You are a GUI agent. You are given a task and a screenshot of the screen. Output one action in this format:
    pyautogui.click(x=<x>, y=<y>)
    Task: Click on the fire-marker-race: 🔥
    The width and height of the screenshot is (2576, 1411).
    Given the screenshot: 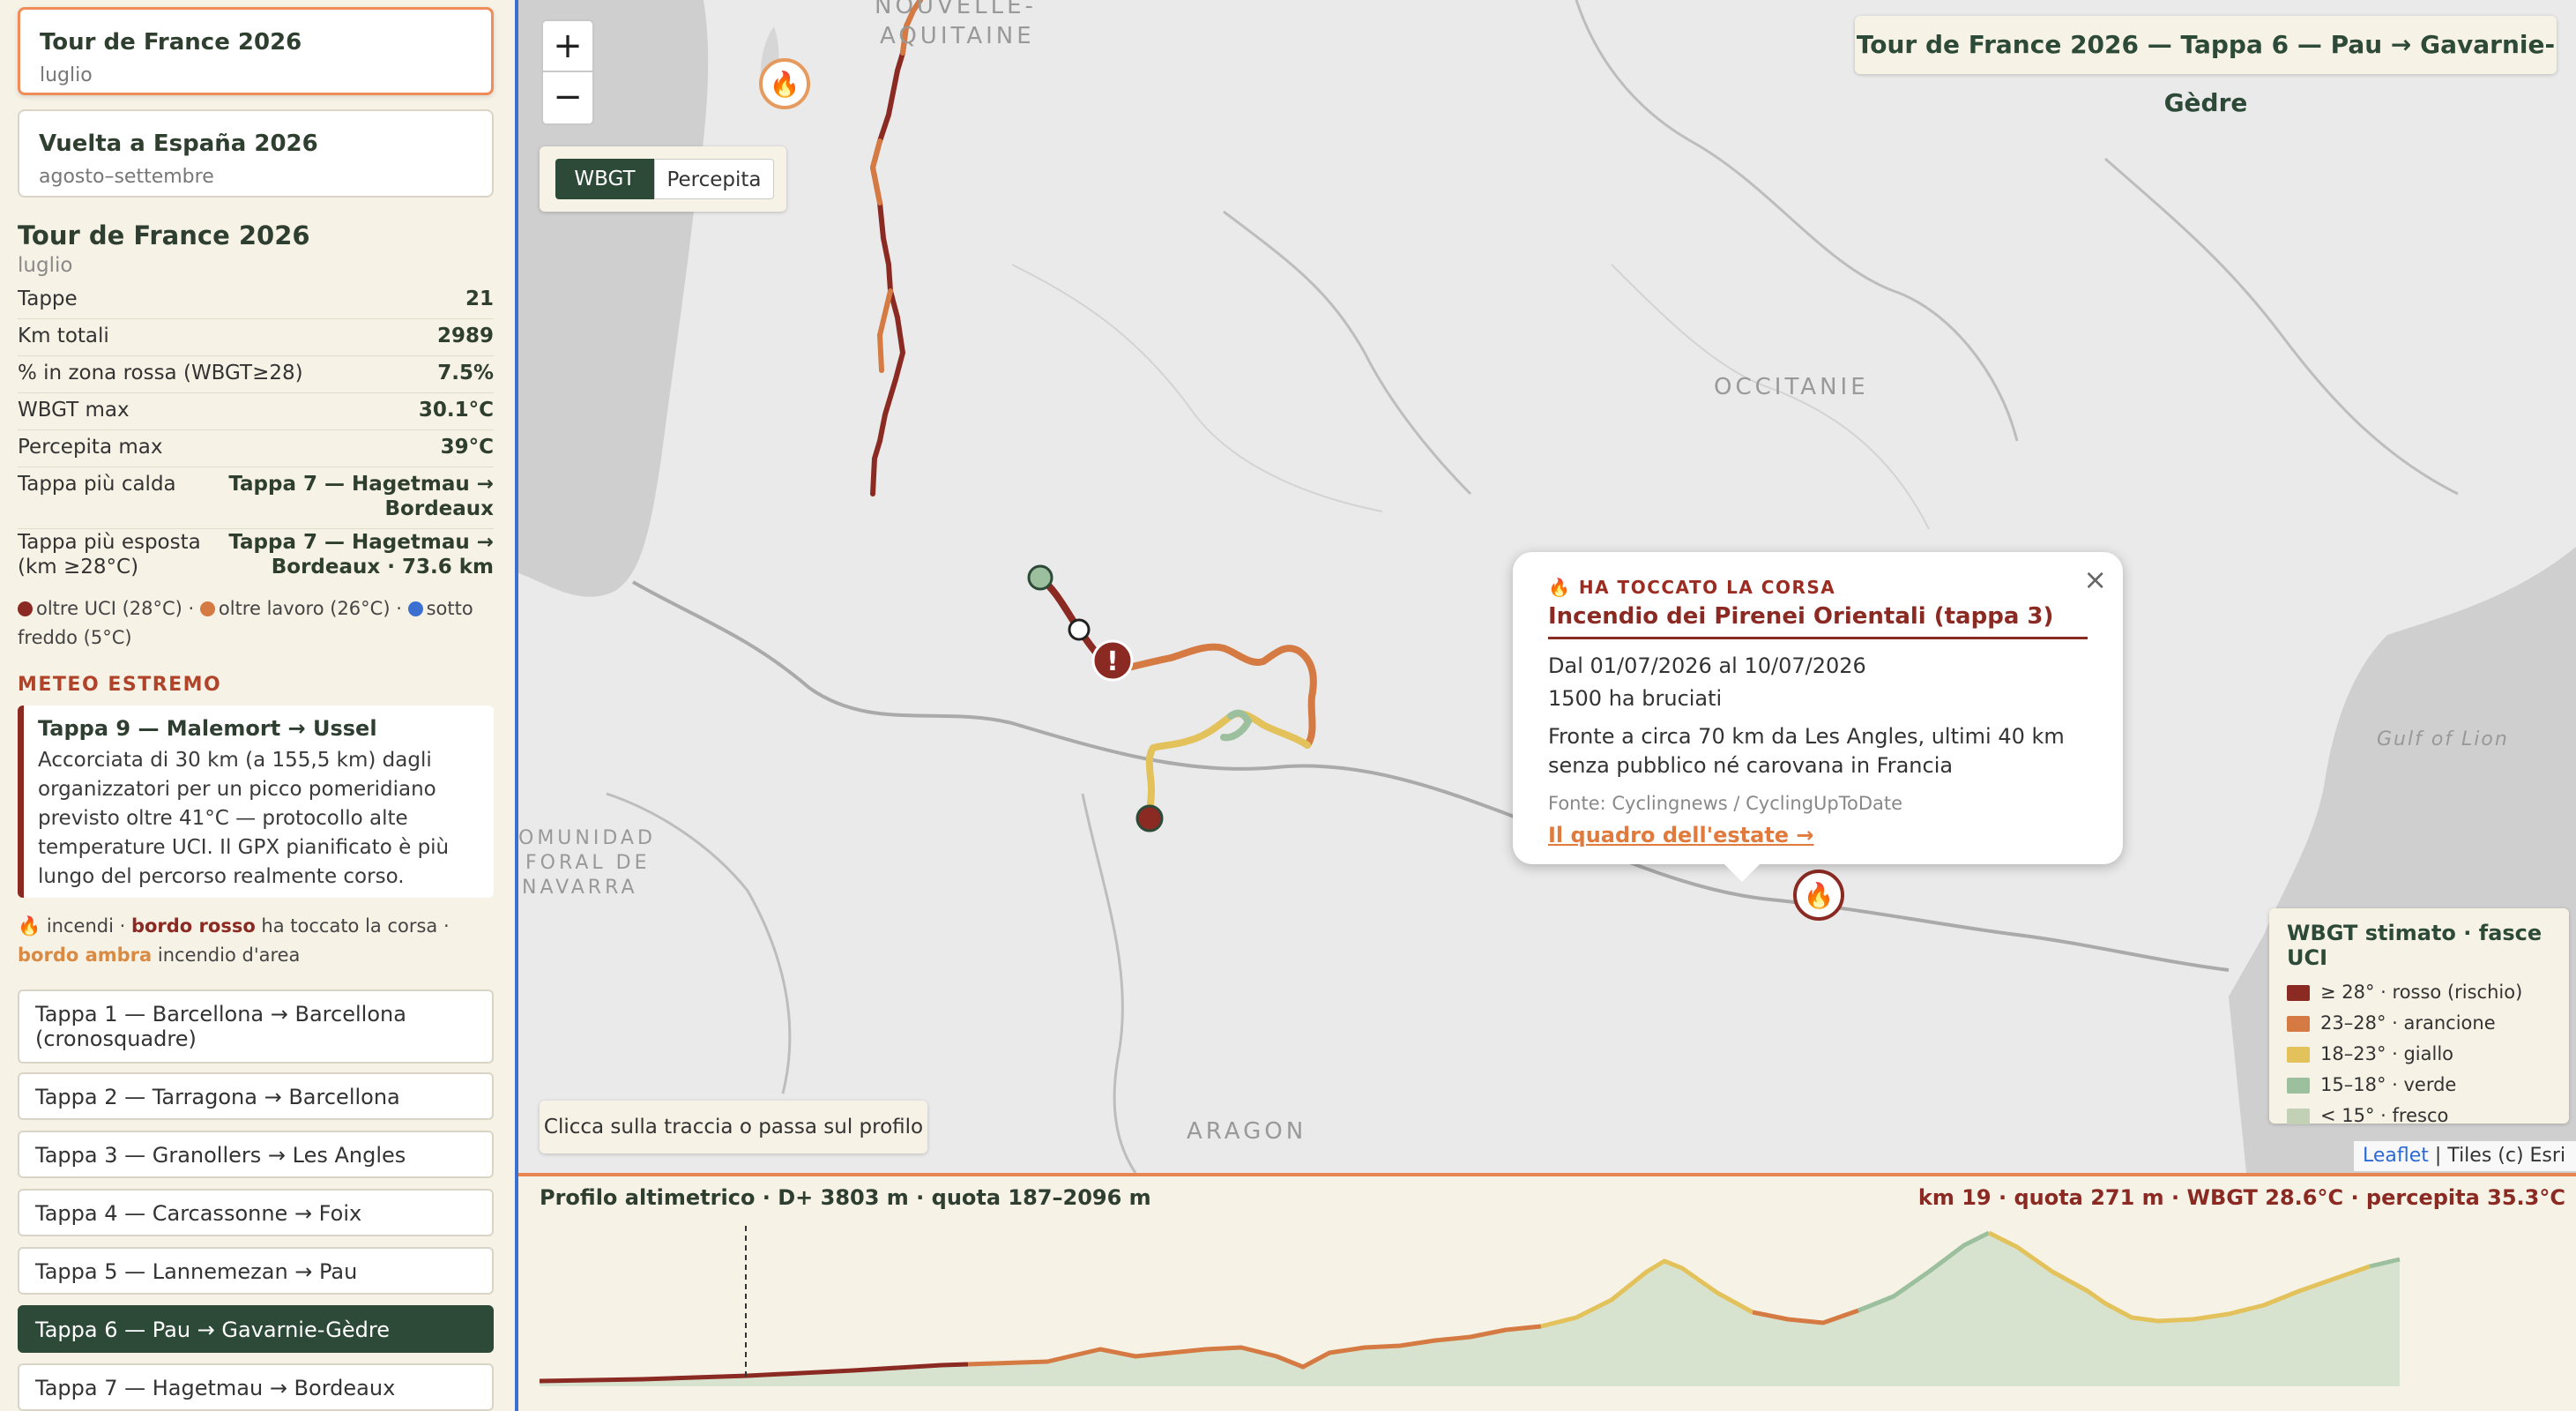 What is the action you would take?
    pyautogui.click(x=1819, y=895)
    